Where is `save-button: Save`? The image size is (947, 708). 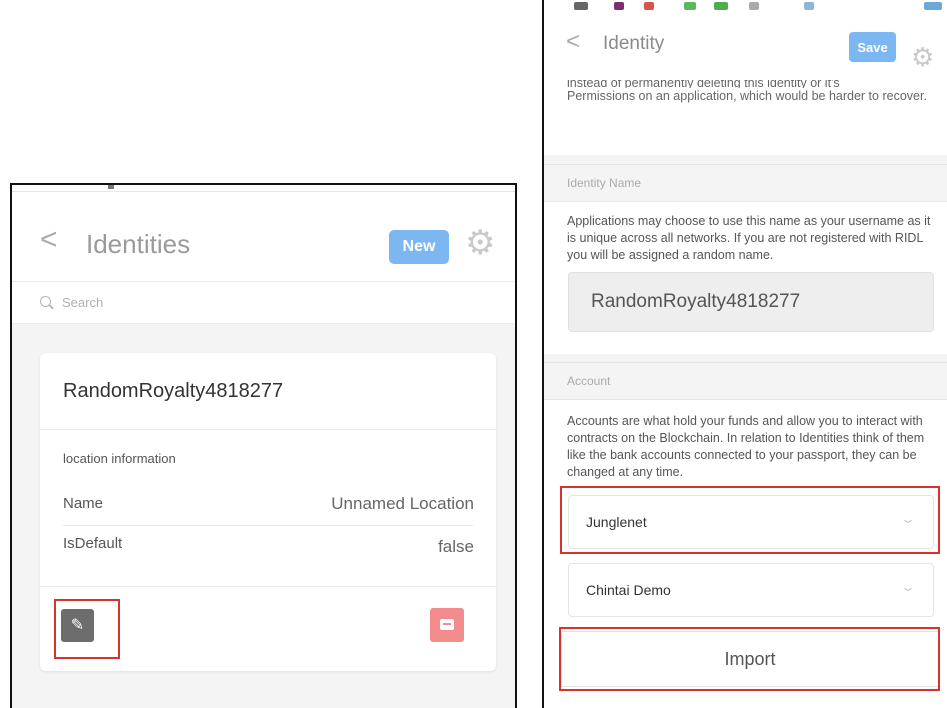
save-button: Save is located at coordinates (872, 47).